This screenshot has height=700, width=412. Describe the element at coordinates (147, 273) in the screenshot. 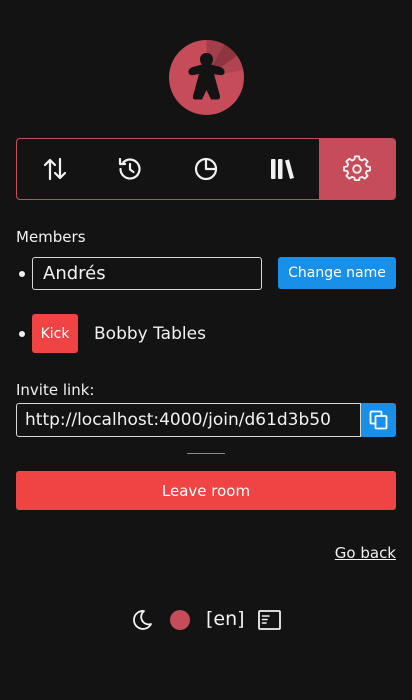

I see `name-input` at that location.